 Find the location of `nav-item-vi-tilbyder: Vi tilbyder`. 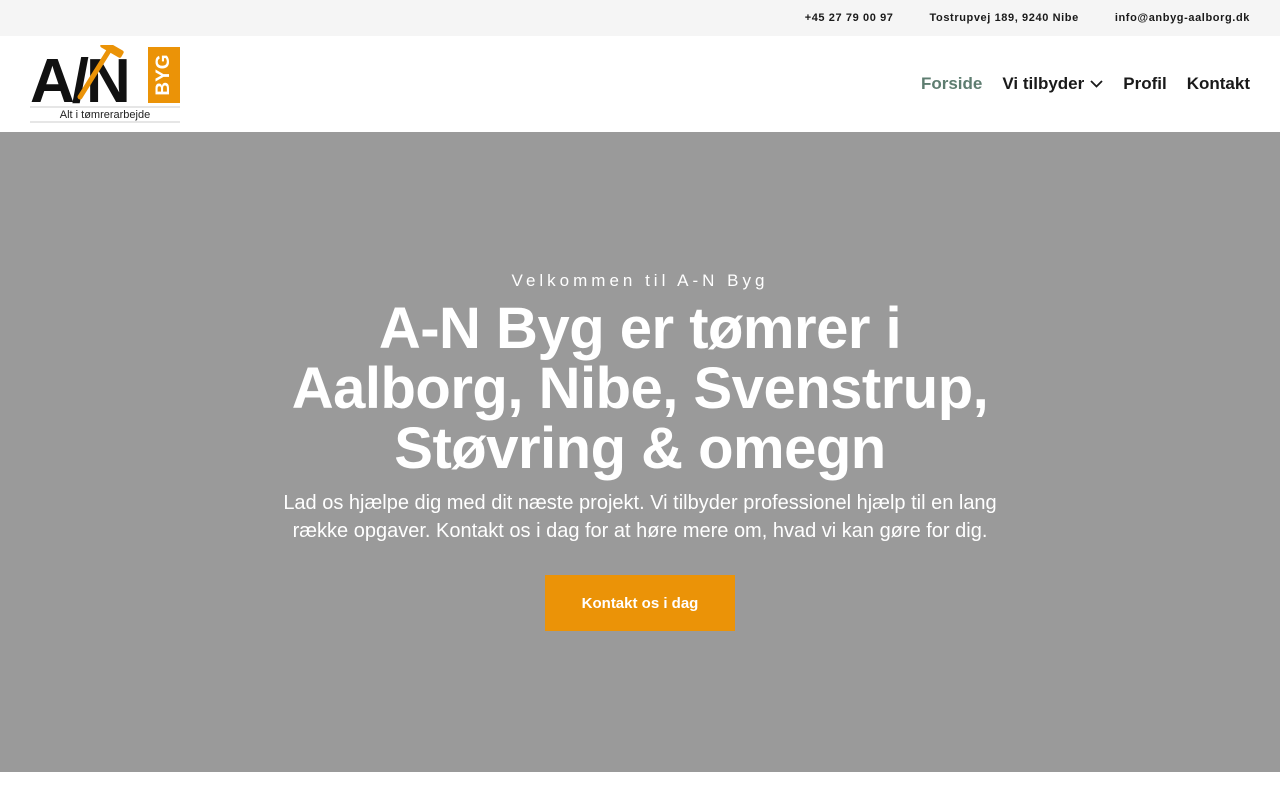

nav-item-vi-tilbyder: Vi tilbyder is located at coordinates (1052, 84).